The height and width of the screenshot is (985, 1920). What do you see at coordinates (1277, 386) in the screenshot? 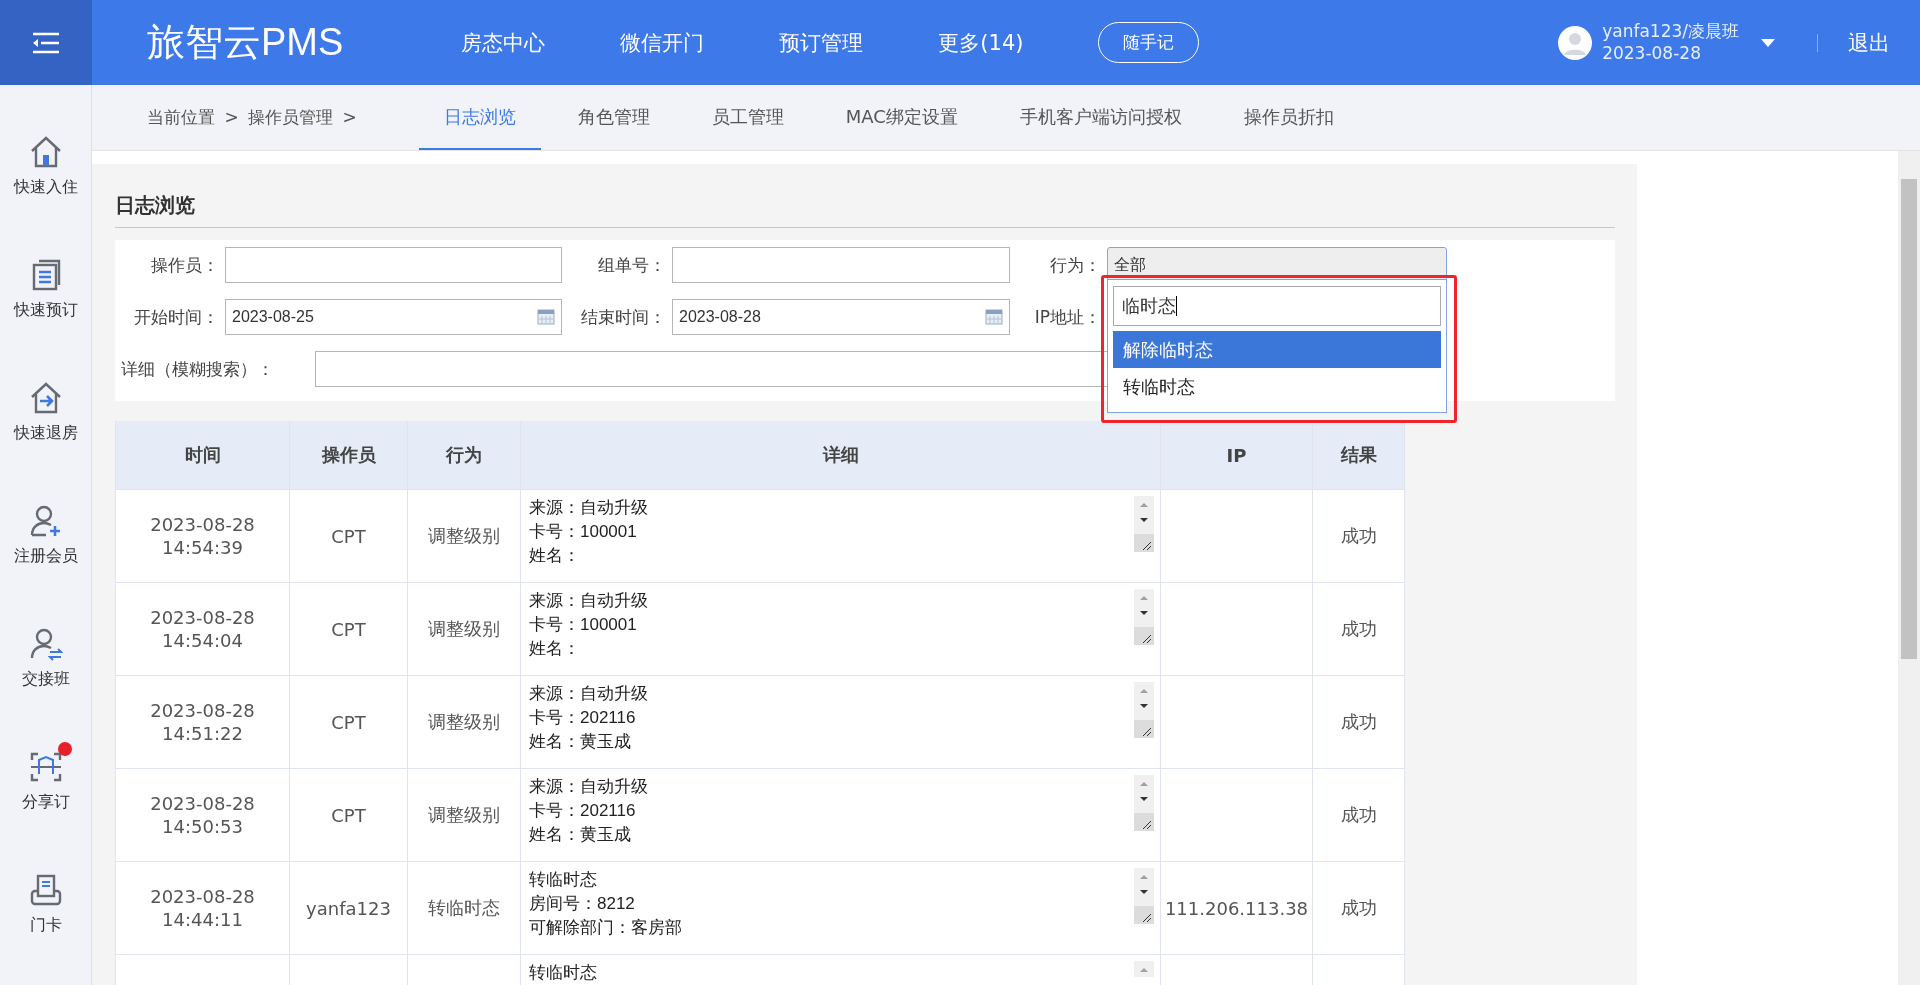
I see `dropdown-option: 转临时态` at bounding box center [1277, 386].